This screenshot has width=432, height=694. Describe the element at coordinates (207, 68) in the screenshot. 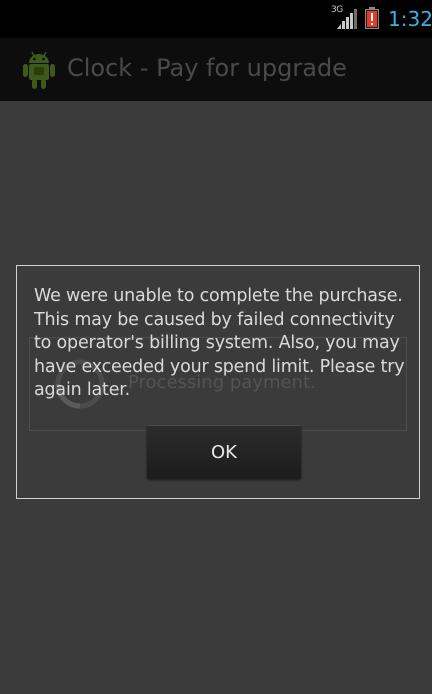

I see `page-title: Clock - Pay for upgrade` at that location.